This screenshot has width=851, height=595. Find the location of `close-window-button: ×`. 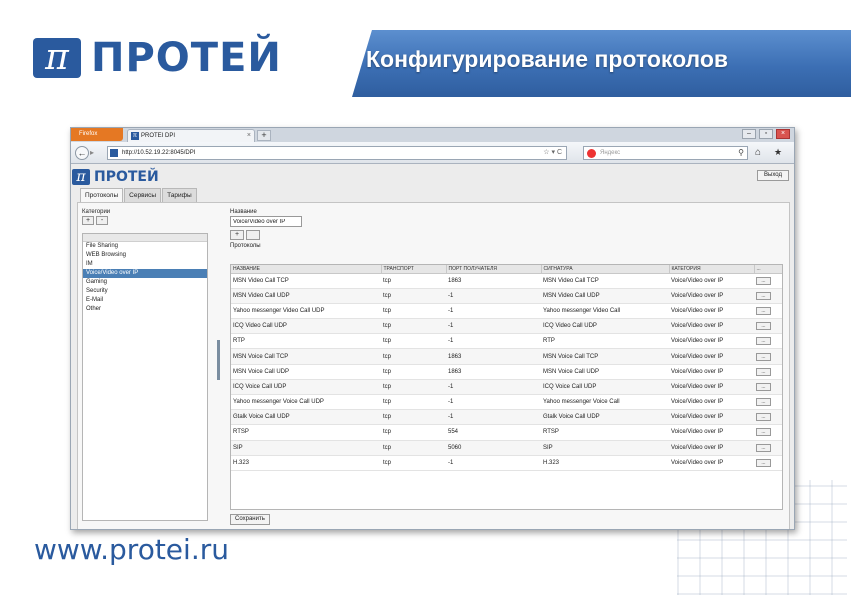

close-window-button: × is located at coordinates (783, 134).